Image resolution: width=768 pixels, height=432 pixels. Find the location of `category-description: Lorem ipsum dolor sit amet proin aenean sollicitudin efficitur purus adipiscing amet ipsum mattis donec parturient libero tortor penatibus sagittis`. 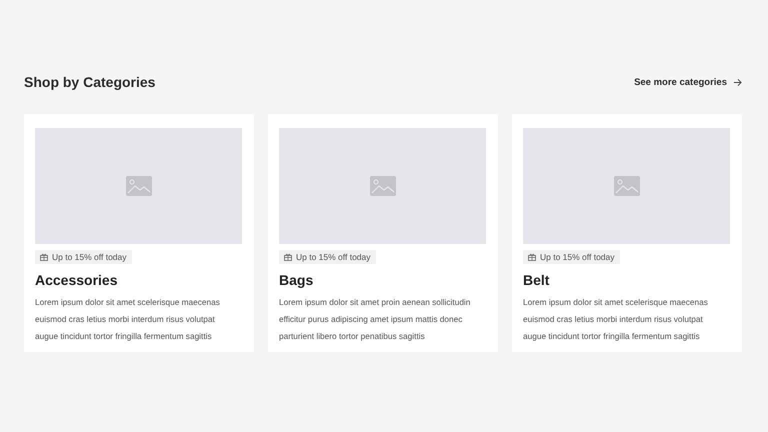

category-description: Lorem ipsum dolor sit amet proin aenean sollicitudin efficitur purus adipiscing amet ipsum mattis donec parturient libero tortor penatibus sagittis is located at coordinates (375, 319).